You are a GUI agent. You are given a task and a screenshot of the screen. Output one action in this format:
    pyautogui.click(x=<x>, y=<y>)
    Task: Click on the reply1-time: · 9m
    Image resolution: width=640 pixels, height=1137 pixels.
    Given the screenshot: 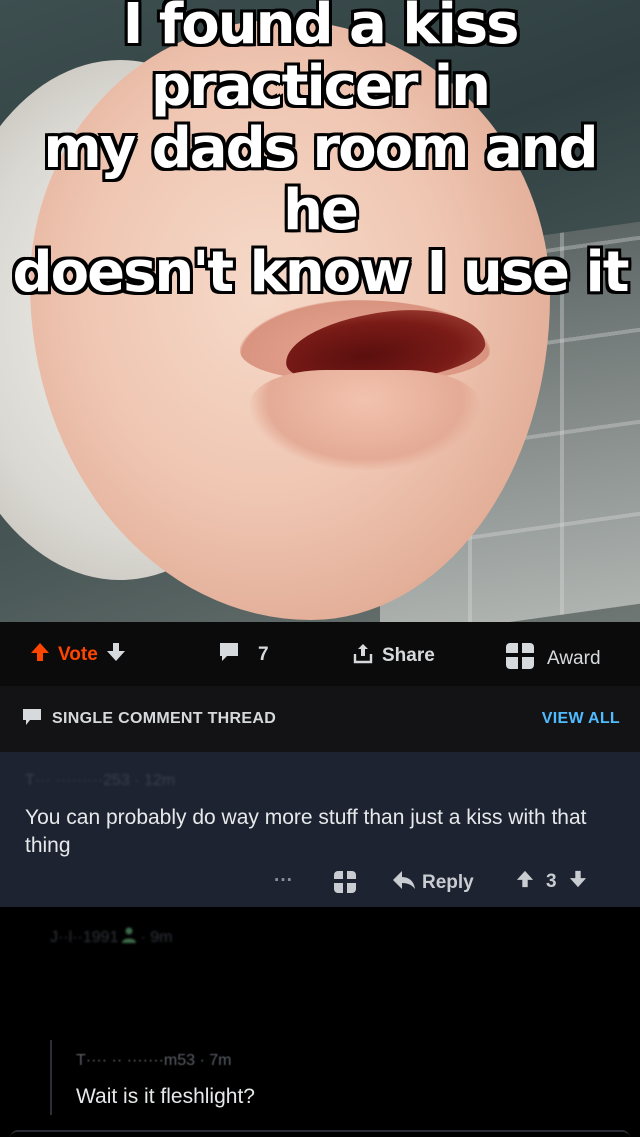 What is the action you would take?
    pyautogui.click(x=156, y=937)
    